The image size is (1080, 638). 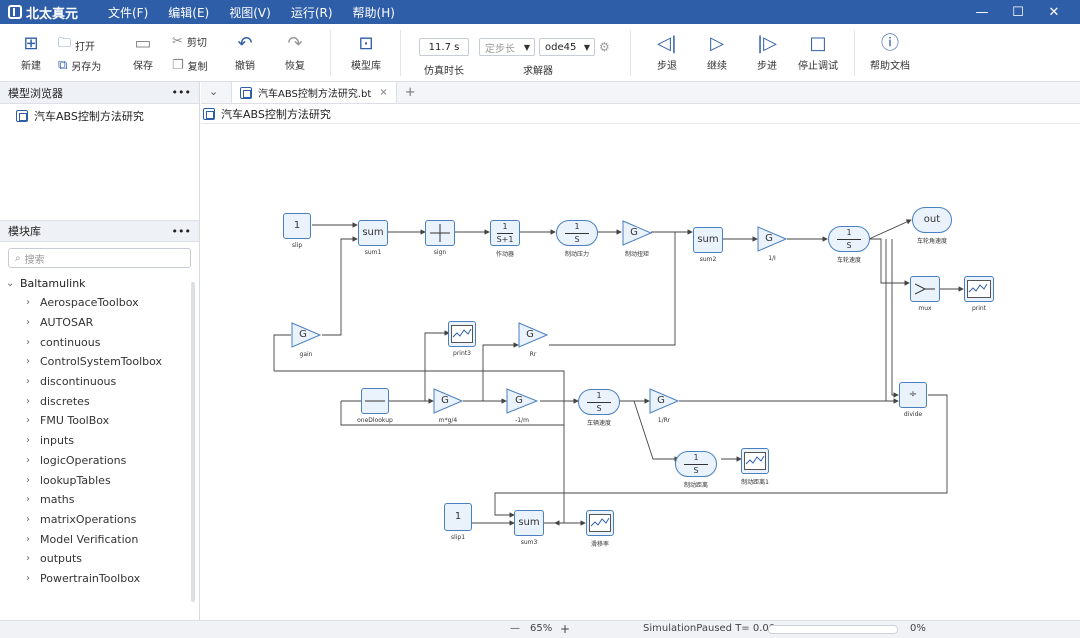 What do you see at coordinates (567, 47) in the screenshot?
I see `solver-select: ode45 ▼` at bounding box center [567, 47].